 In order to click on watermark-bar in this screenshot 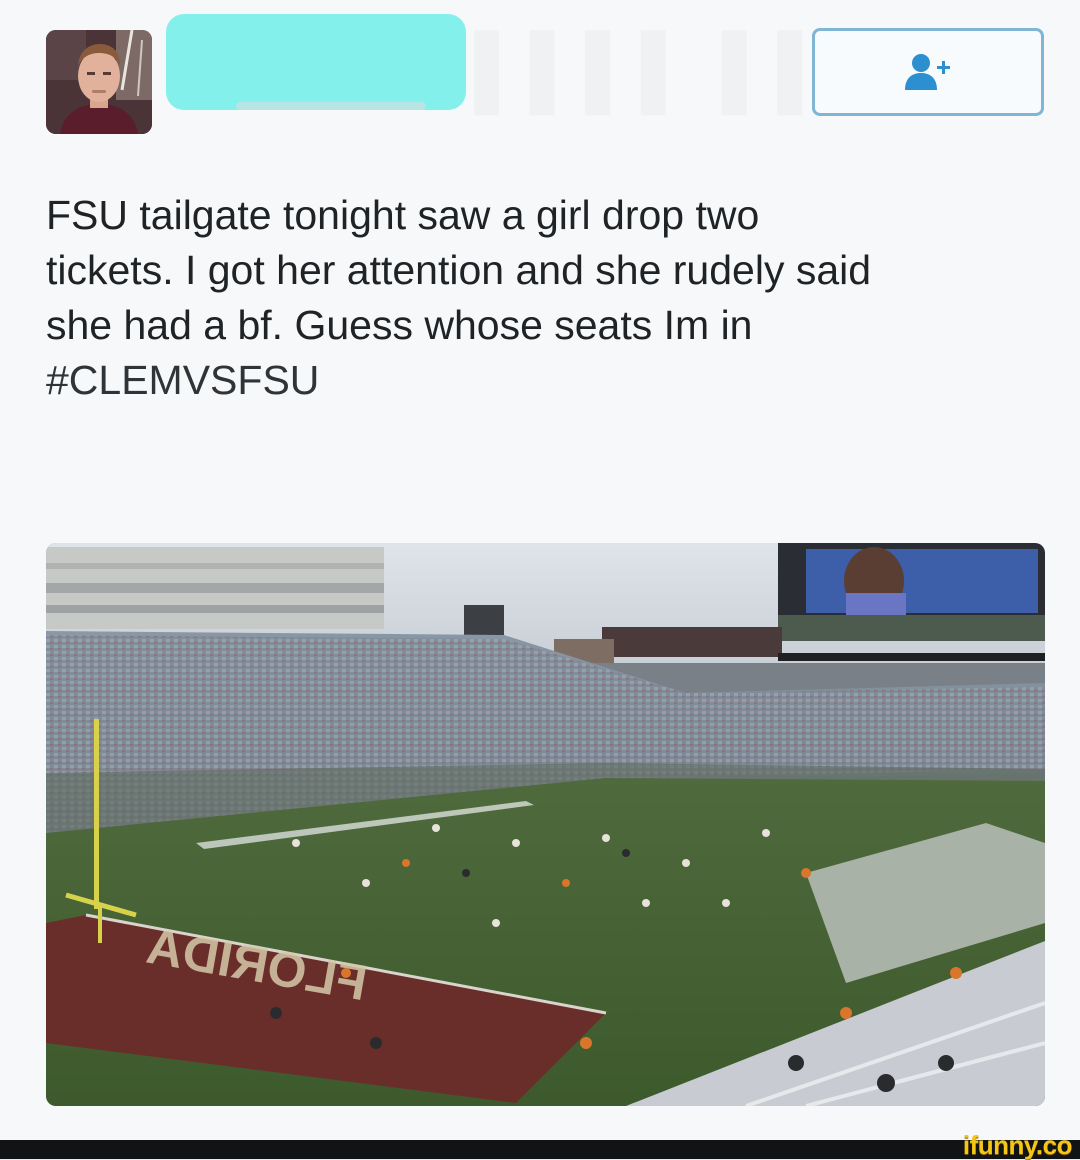, I will do `click(540, 1149)`.